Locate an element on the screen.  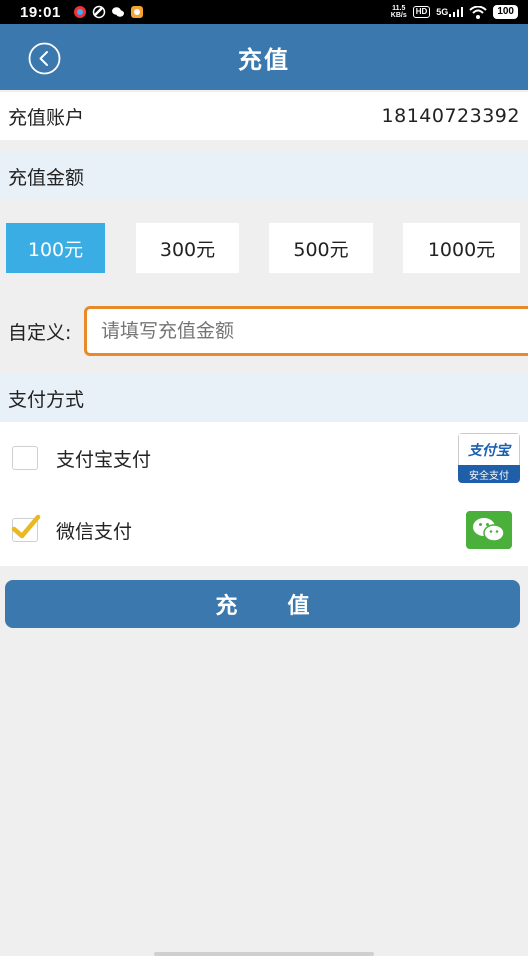
home-indicator is located at coordinates (264, 954).